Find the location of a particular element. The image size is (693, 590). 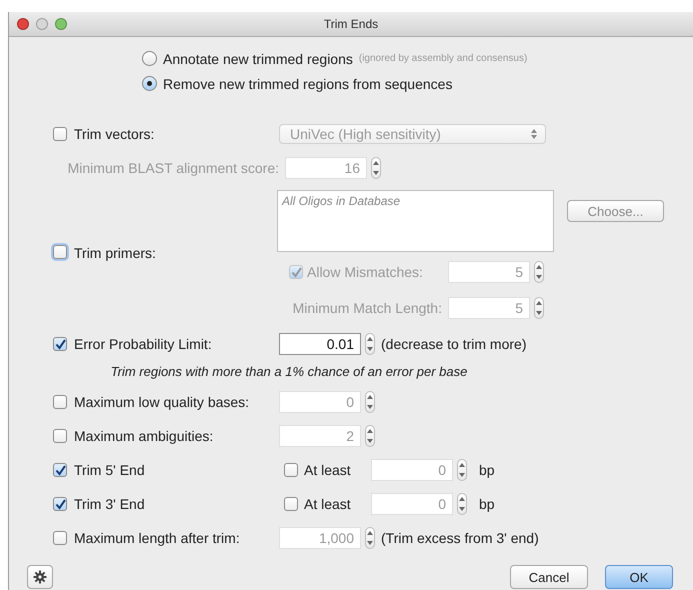

number-field: 1,000 is located at coordinates (320, 538).